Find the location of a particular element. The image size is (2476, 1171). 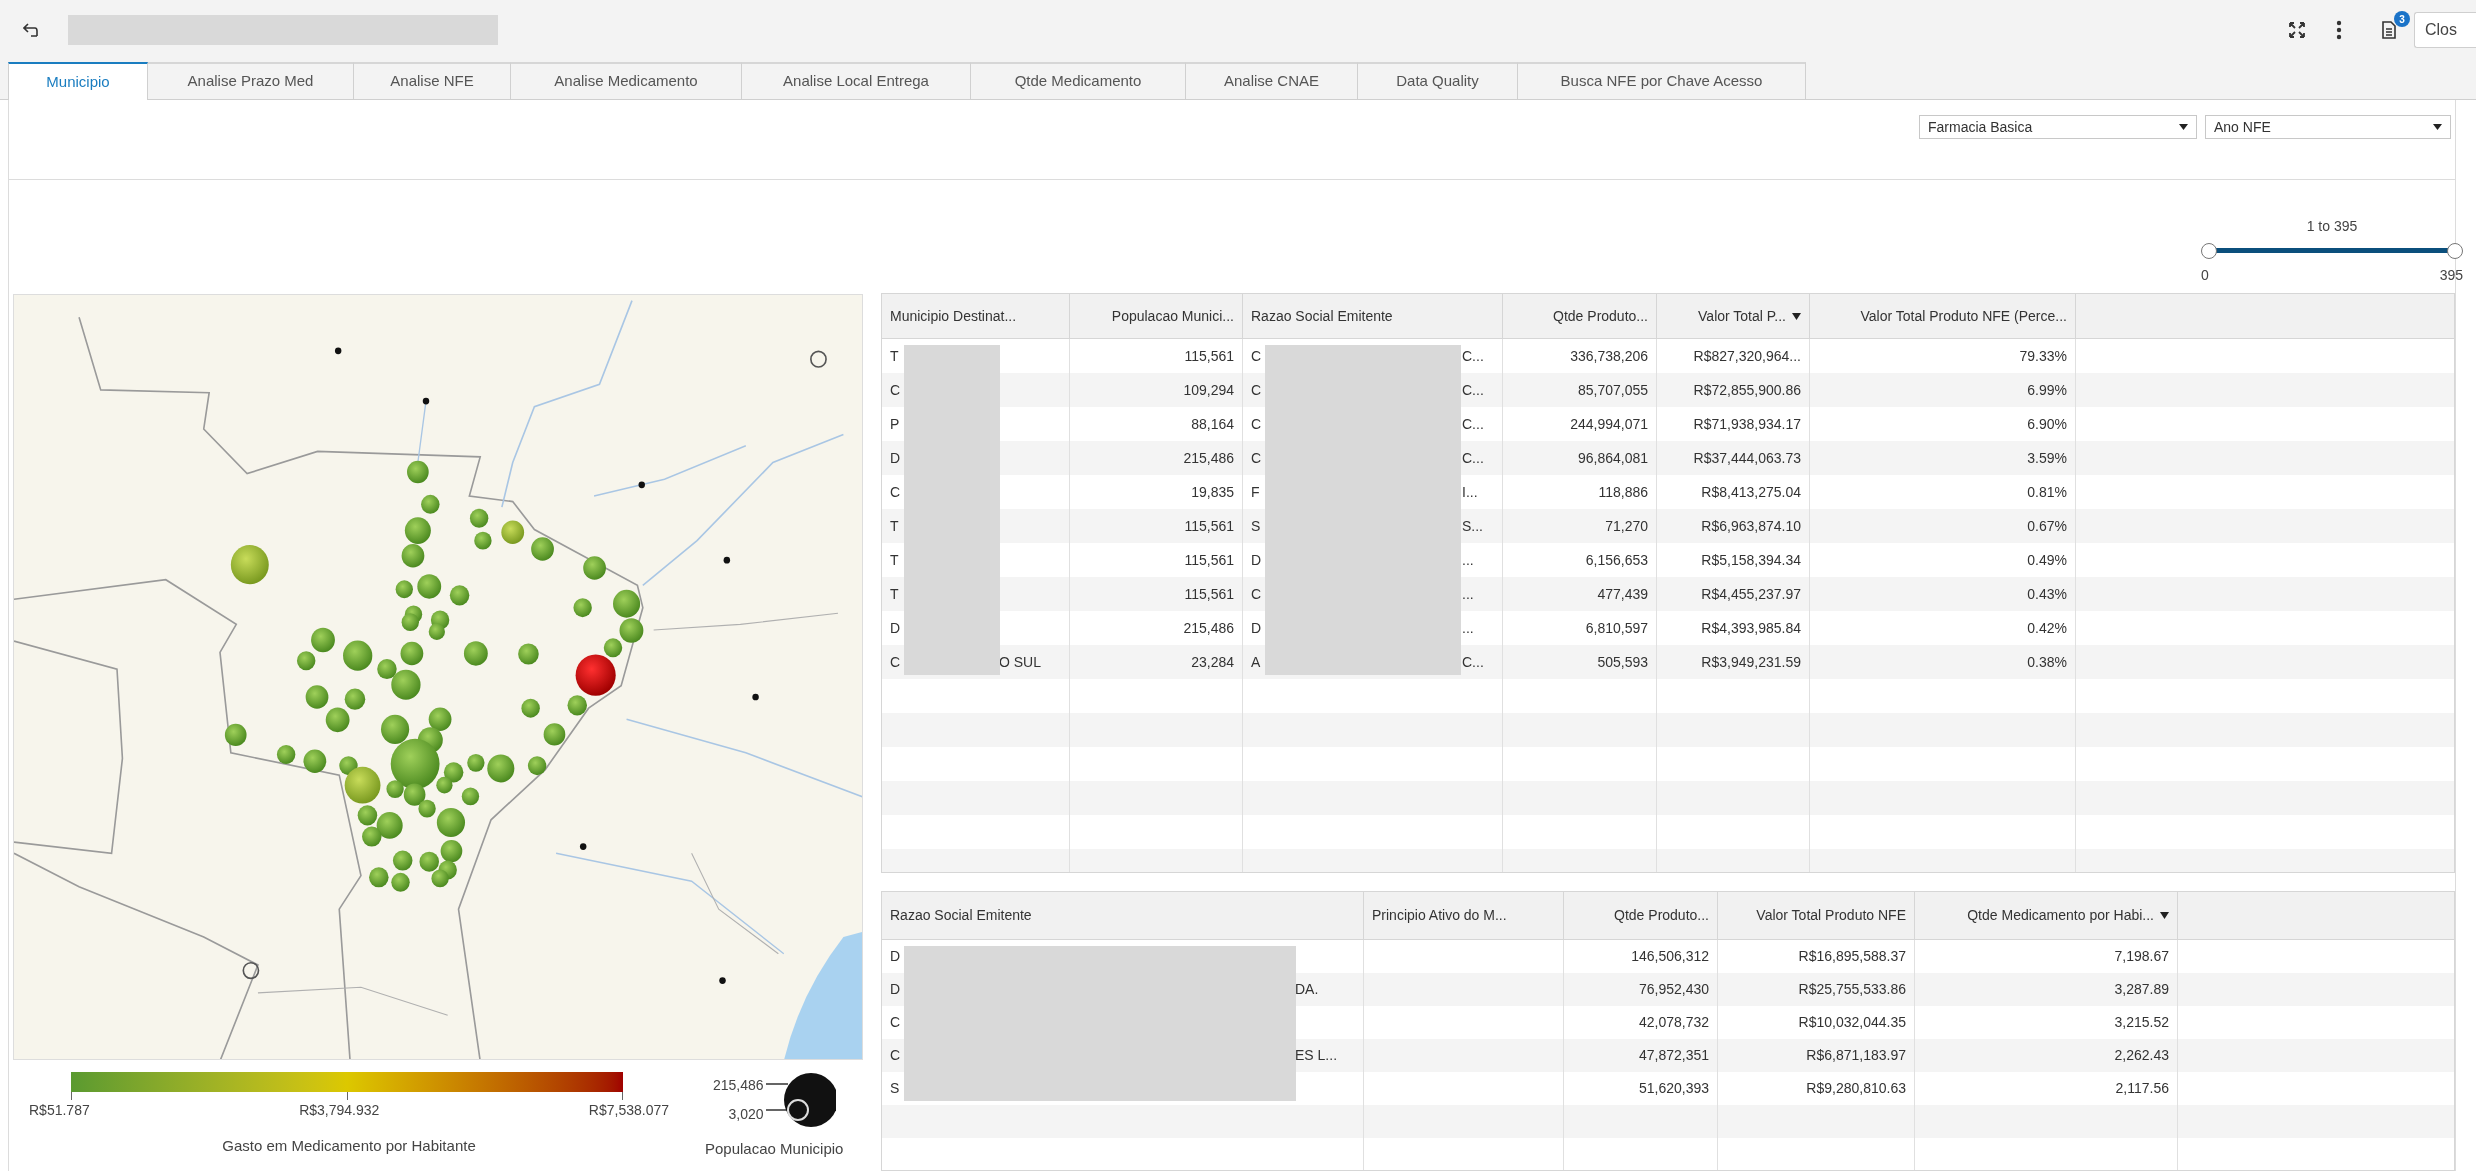

column-header: Valor Total Produto NFE is located at coordinates (1816, 915).